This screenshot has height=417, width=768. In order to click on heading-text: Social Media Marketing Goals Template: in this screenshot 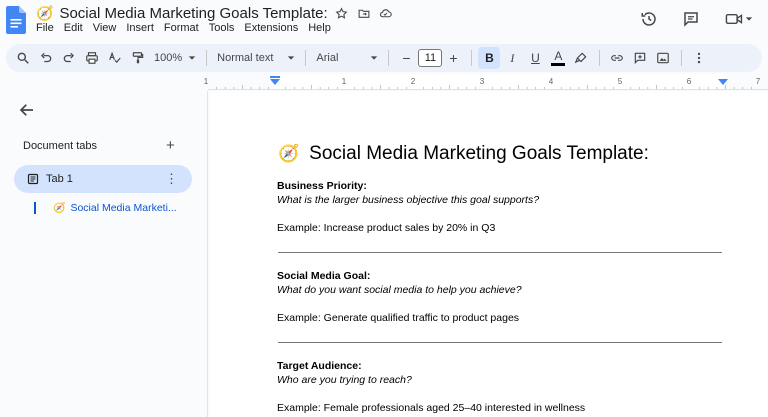, I will do `click(479, 153)`.